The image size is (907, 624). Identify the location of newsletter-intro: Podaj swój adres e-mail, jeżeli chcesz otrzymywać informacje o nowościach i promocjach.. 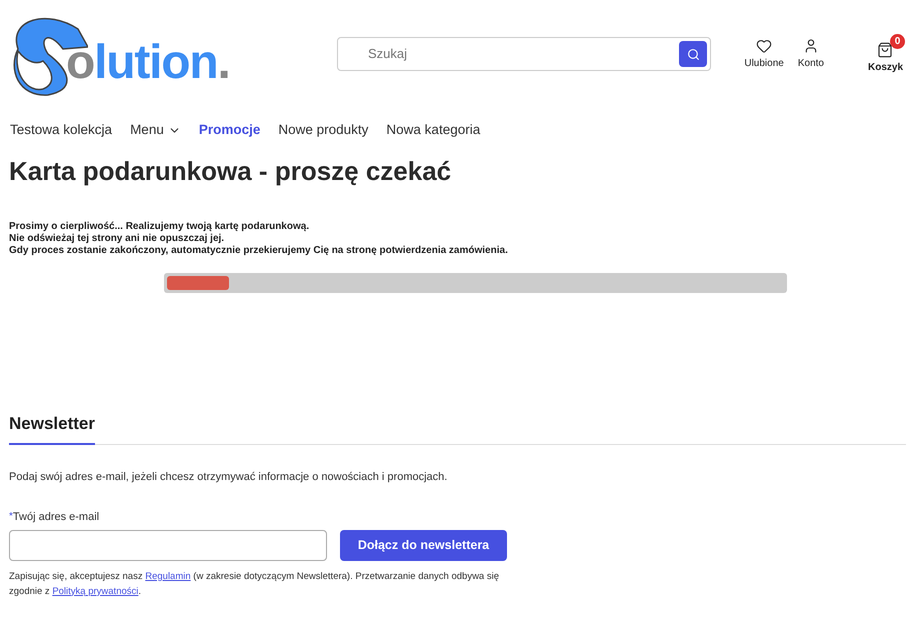
(228, 477).